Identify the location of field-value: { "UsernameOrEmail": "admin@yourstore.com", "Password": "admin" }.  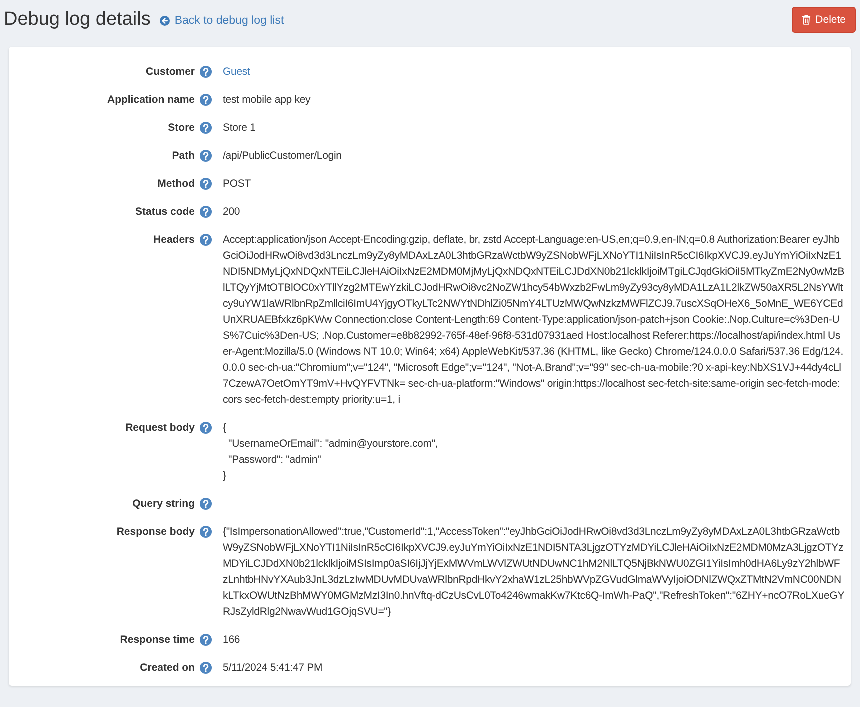
(330, 452).